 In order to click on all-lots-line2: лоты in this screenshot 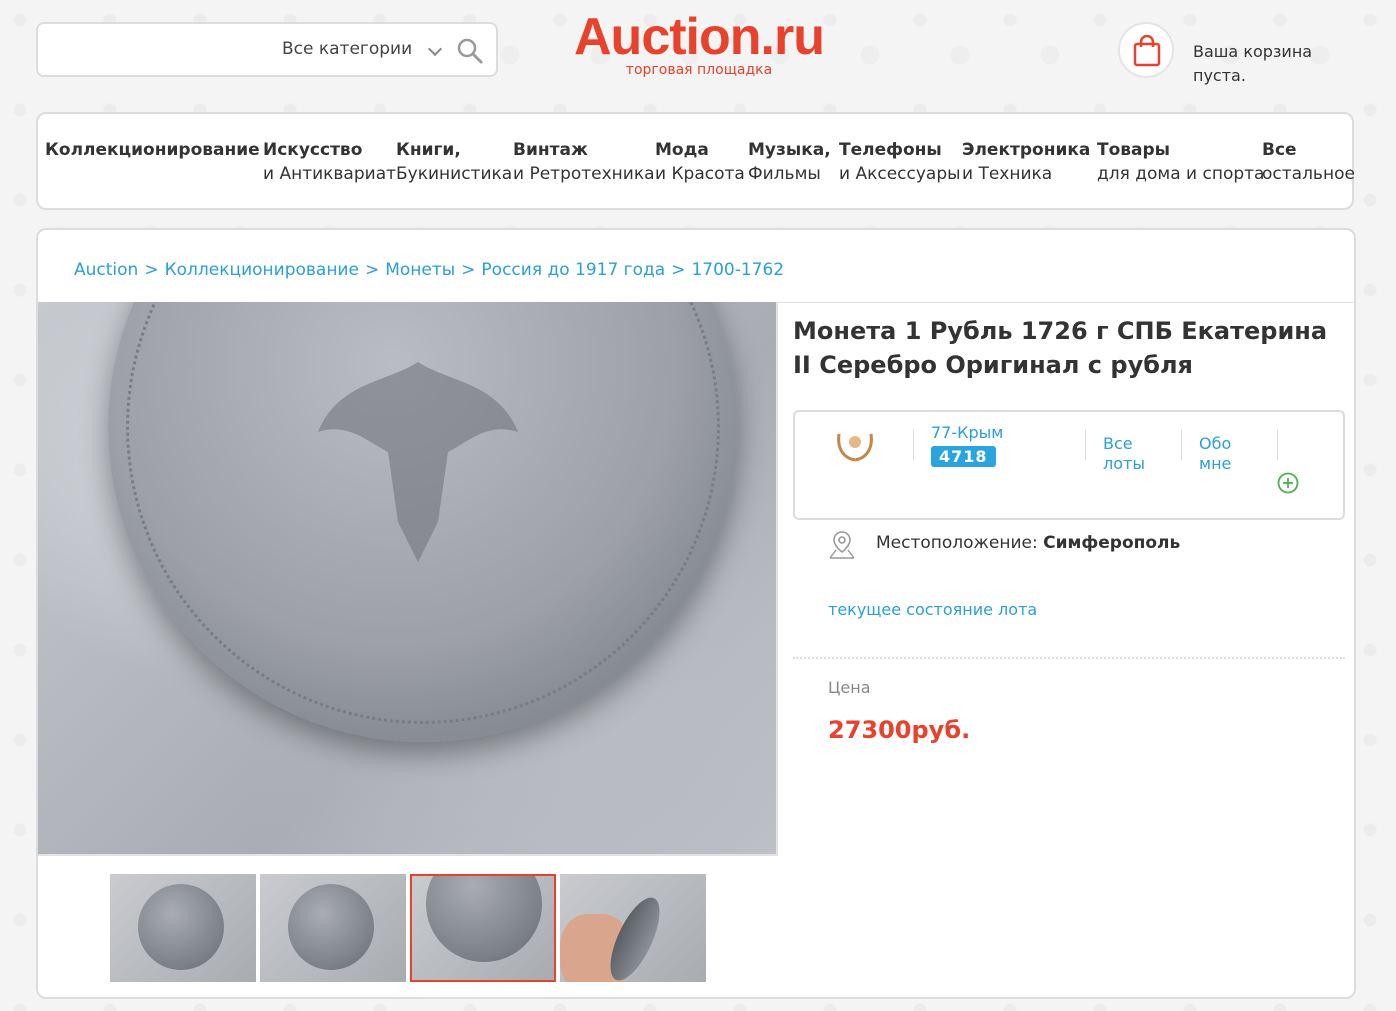, I will do `click(1124, 463)`.